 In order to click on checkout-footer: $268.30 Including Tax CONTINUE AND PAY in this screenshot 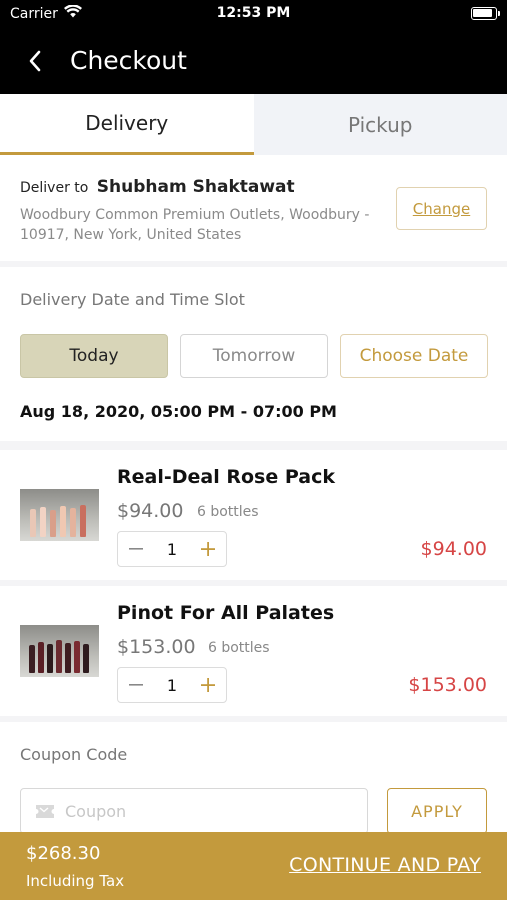, I will do `click(253, 866)`.